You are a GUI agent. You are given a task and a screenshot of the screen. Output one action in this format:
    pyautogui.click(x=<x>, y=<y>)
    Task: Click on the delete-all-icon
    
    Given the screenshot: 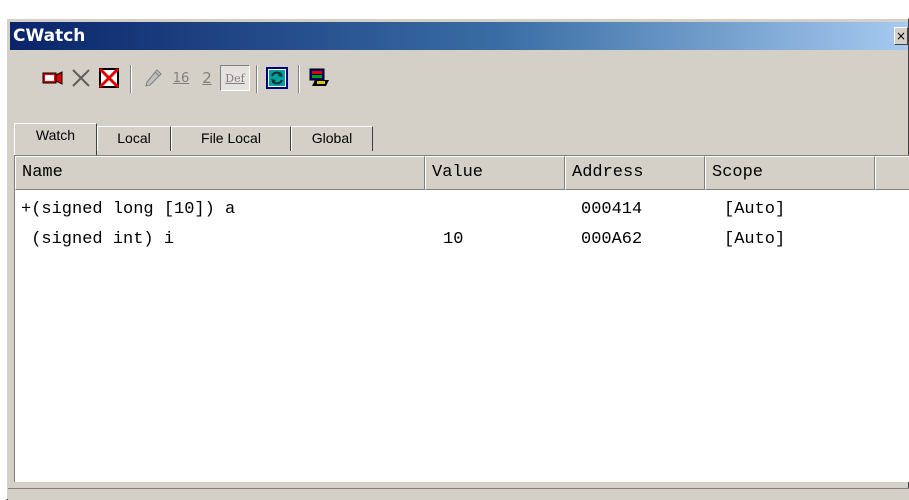 What is the action you would take?
    pyautogui.click(x=109, y=78)
    